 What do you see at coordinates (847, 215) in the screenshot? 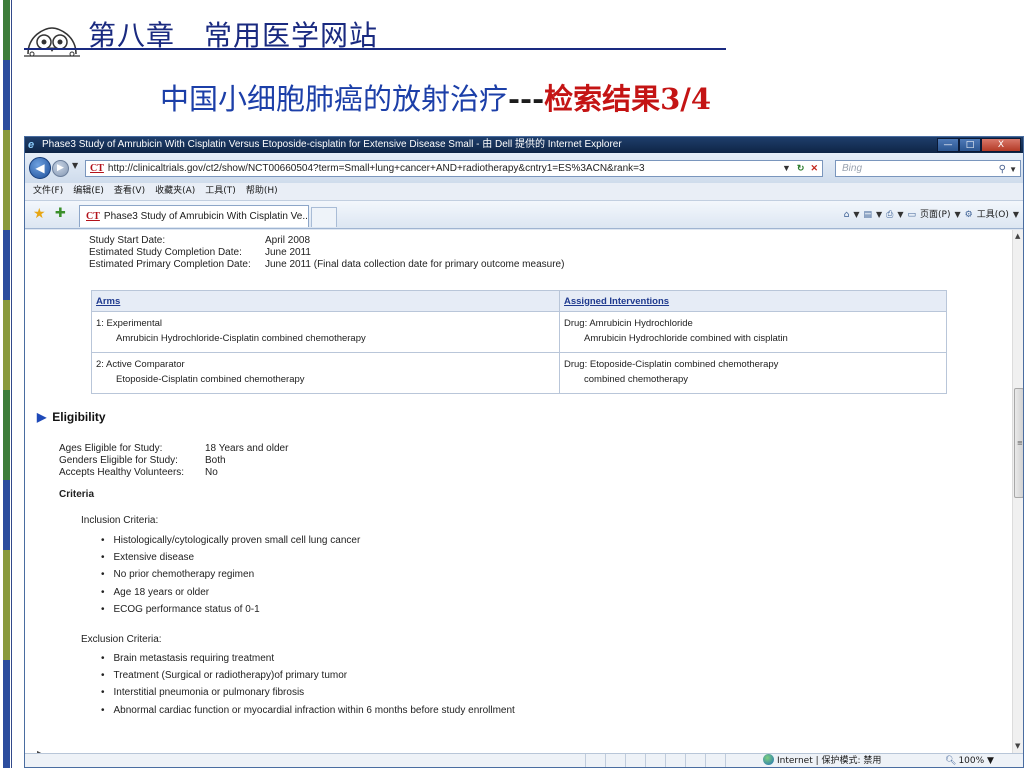
I see `home-icon: ⌂` at bounding box center [847, 215].